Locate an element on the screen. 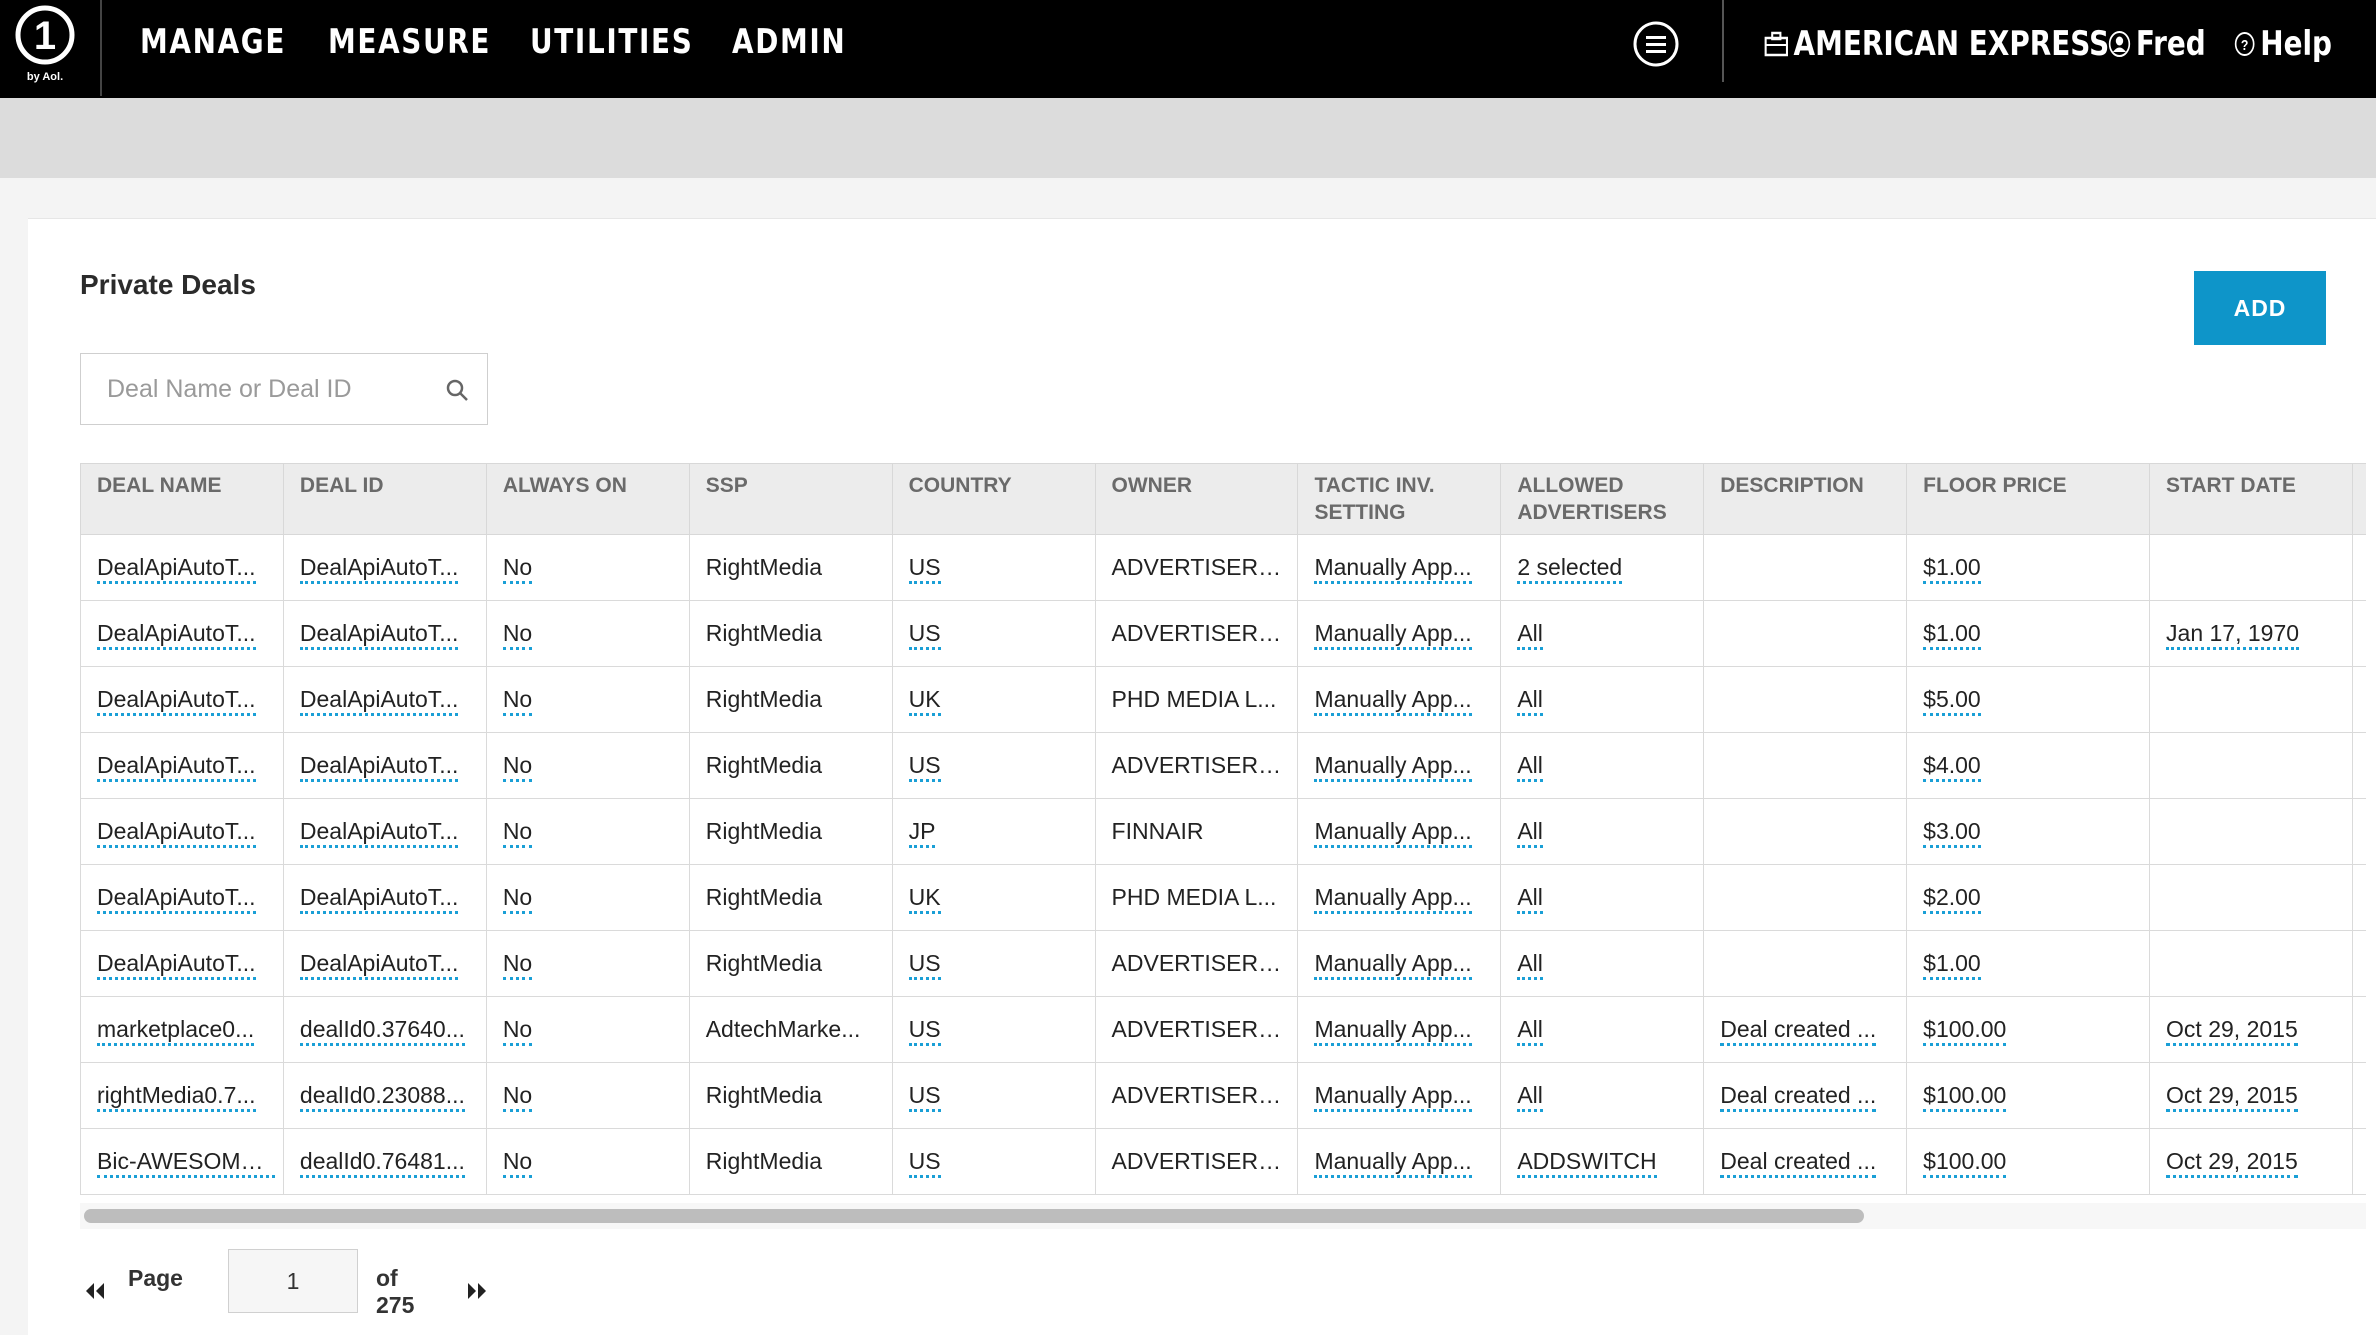 Image resolution: width=2376 pixels, height=1335 pixels. country-value: JP is located at coordinates (922, 833).